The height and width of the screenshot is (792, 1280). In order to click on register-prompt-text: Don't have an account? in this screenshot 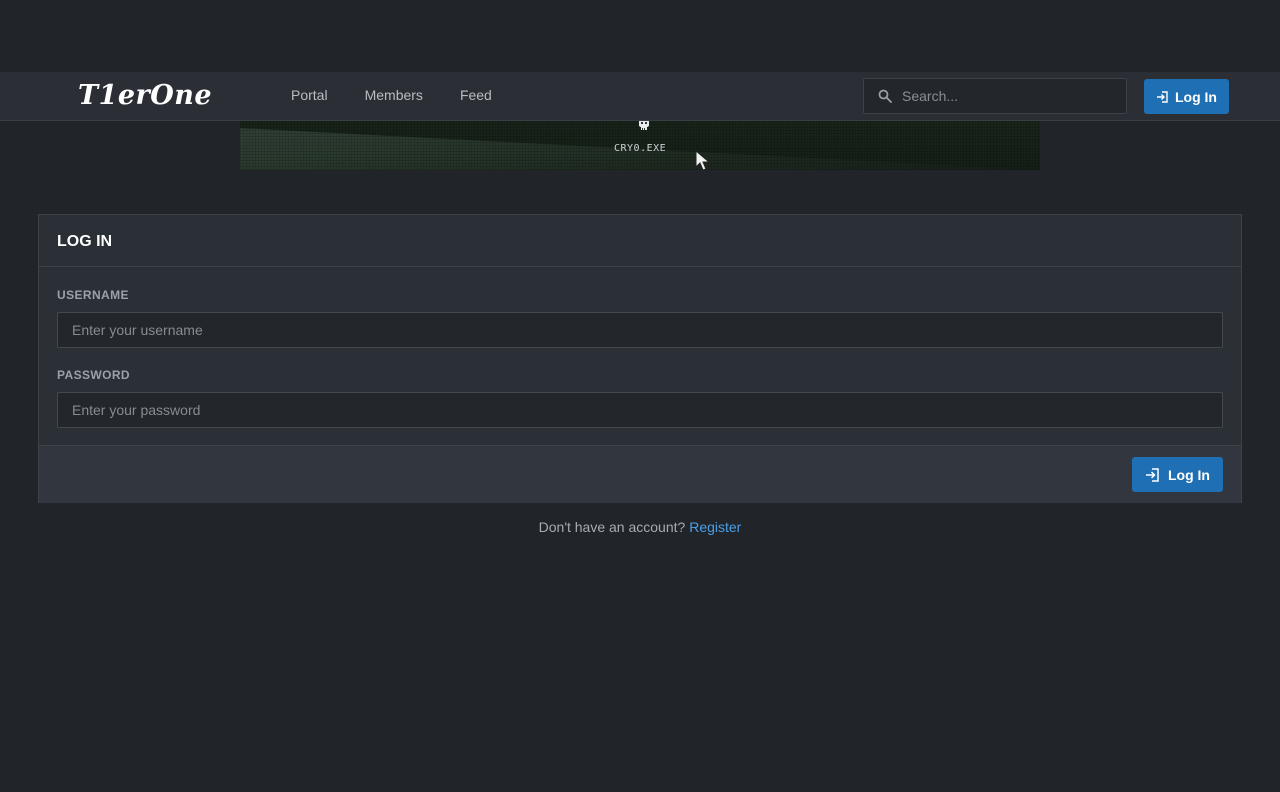, I will do `click(612, 527)`.